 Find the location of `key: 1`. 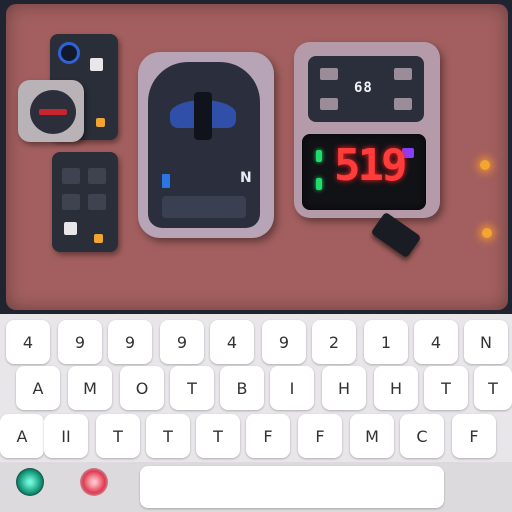

key: 1 is located at coordinates (386, 342).